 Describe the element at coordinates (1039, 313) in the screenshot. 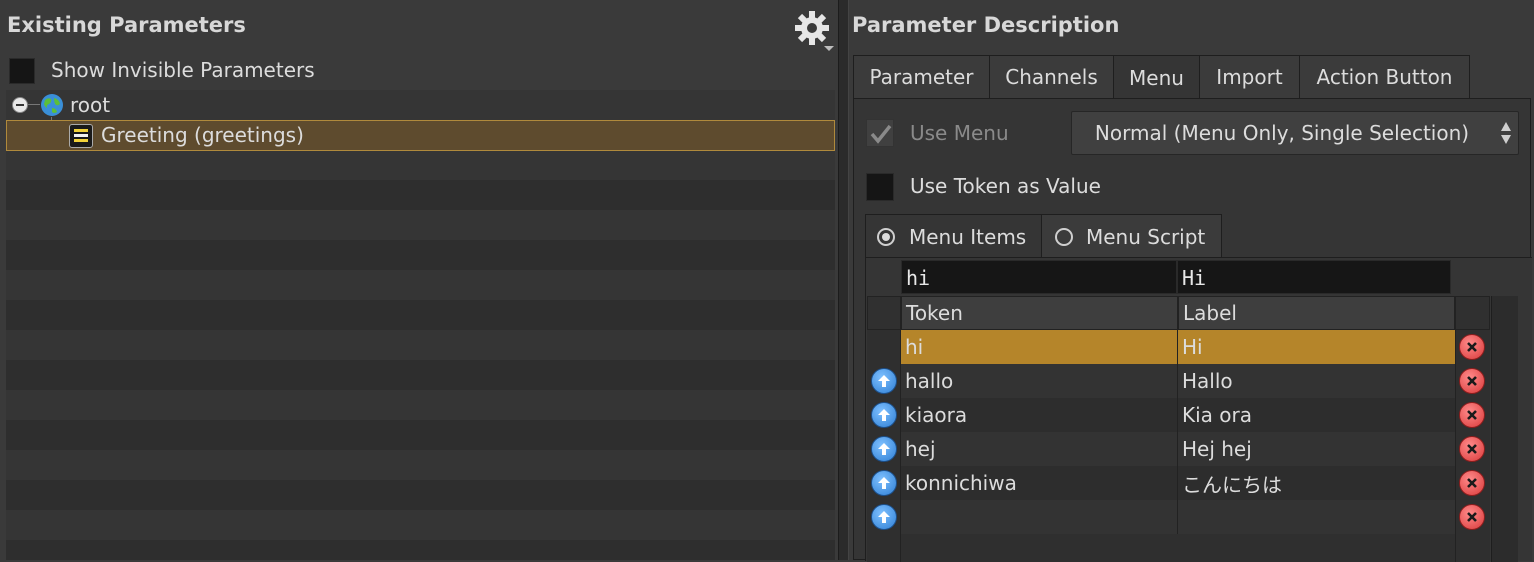

I see `token-column-header: Token` at that location.